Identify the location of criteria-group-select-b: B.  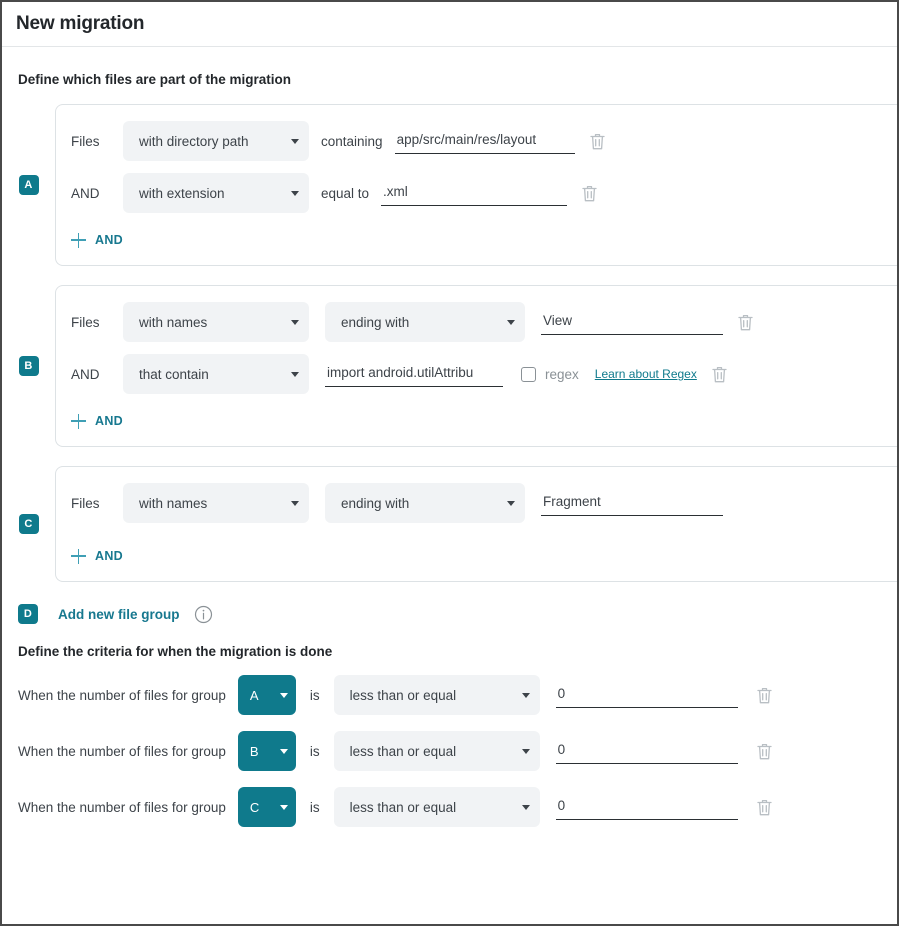
(266, 751).